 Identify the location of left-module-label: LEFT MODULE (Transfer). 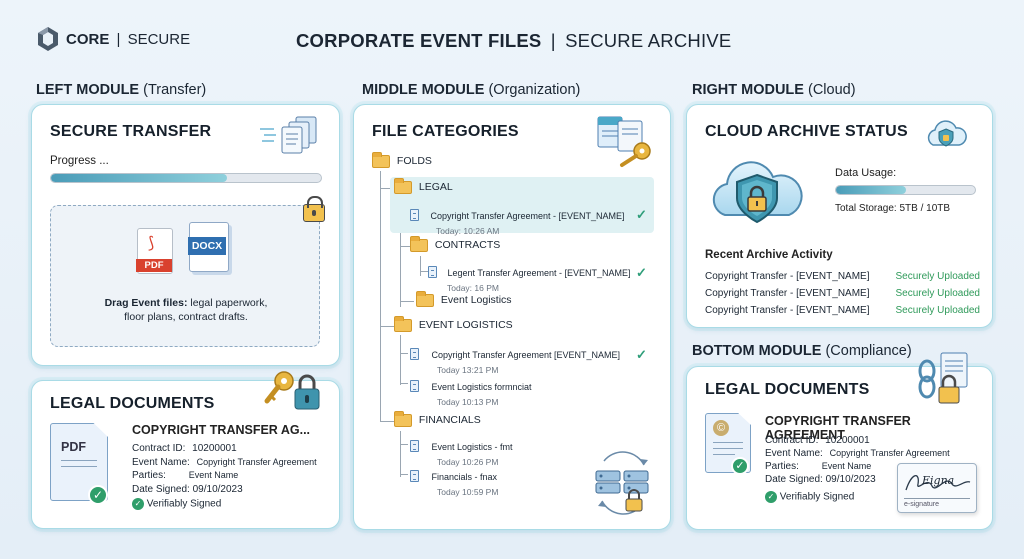
(121, 90).